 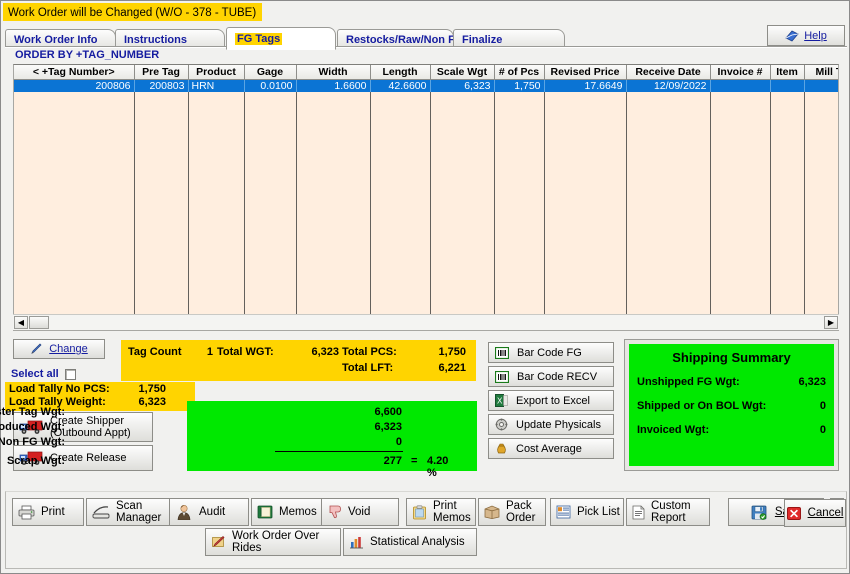 I want to click on cell-revised-price: 17.6649, so click(x=585, y=85).